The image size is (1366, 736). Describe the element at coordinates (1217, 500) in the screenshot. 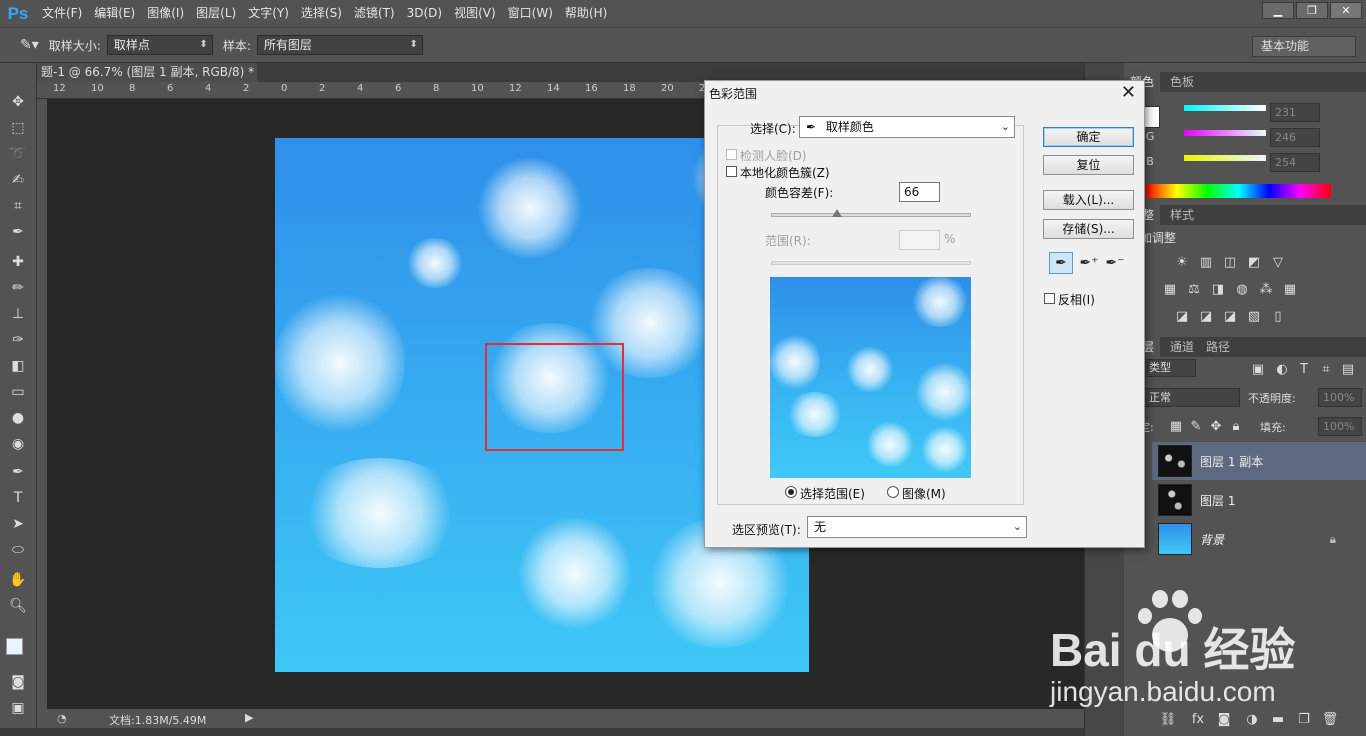

I see `layer-name: 图层 1` at that location.